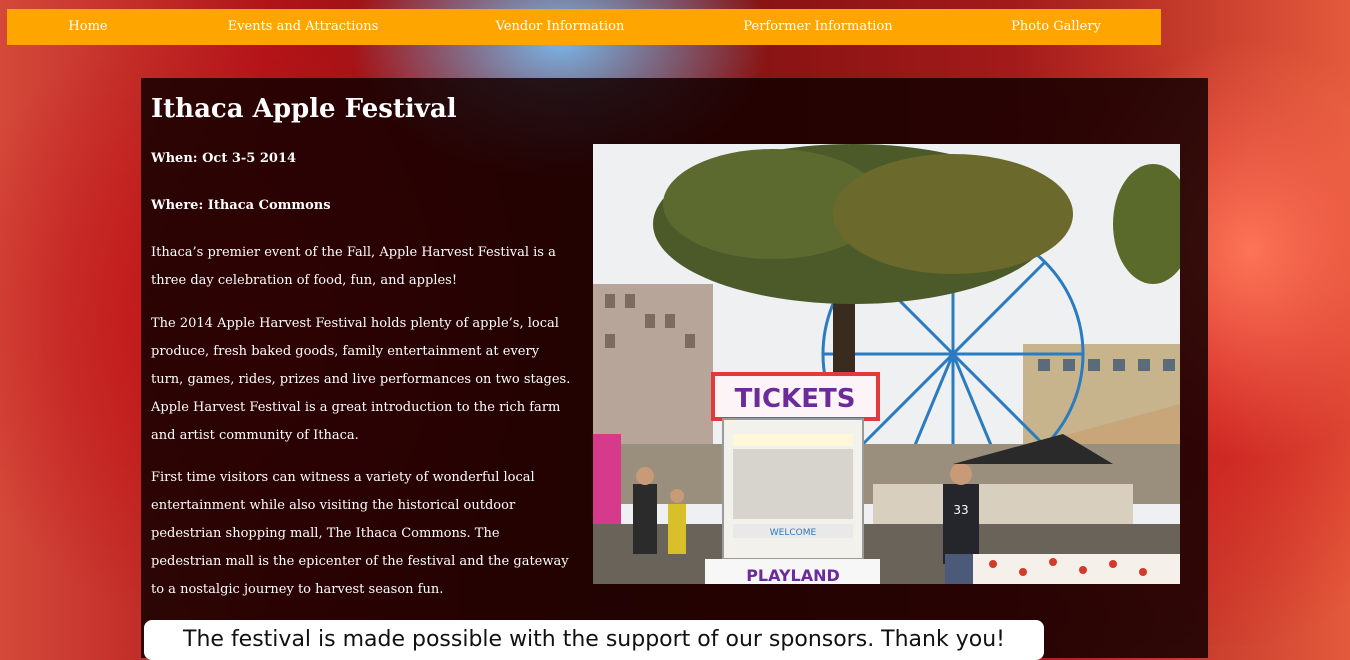  I want to click on nav-home: Home, so click(88, 27).